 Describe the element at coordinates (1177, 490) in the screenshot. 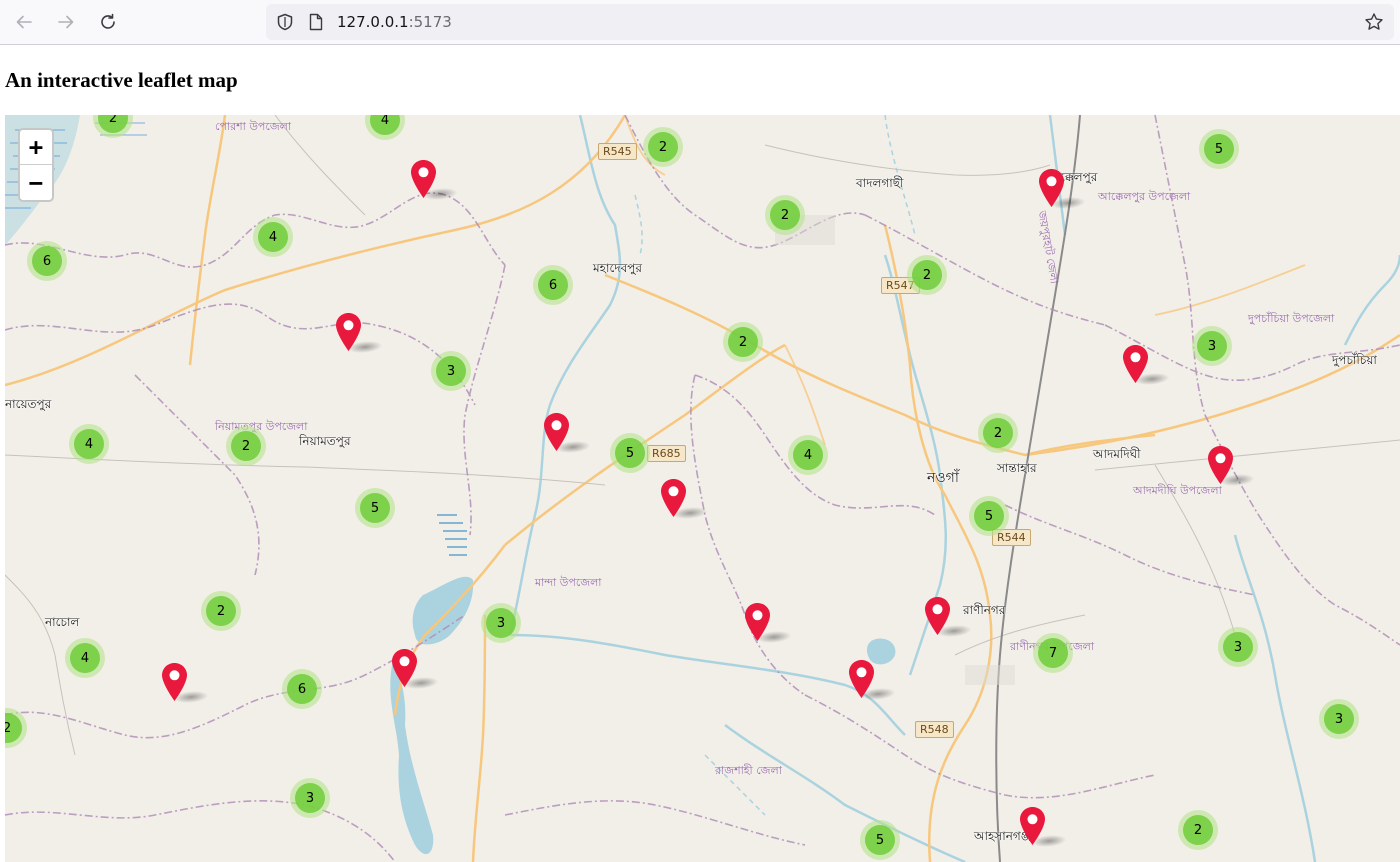

I see `admin-area-label: আদমদীঘি উপজেলা` at that location.